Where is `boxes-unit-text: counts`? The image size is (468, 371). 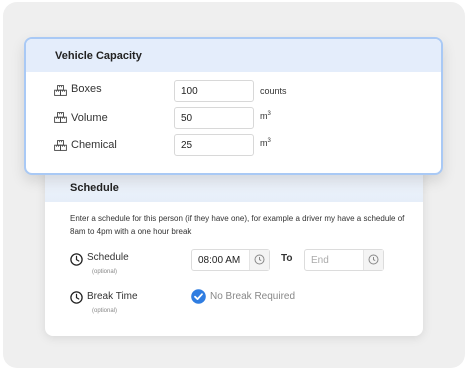
boxes-unit-text: counts is located at coordinates (273, 91).